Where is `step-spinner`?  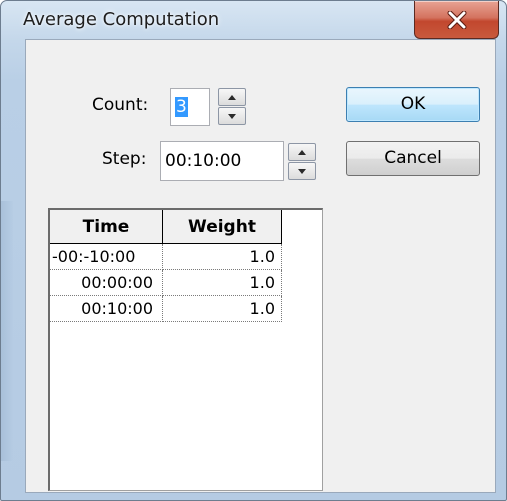
step-spinner is located at coordinates (302, 162).